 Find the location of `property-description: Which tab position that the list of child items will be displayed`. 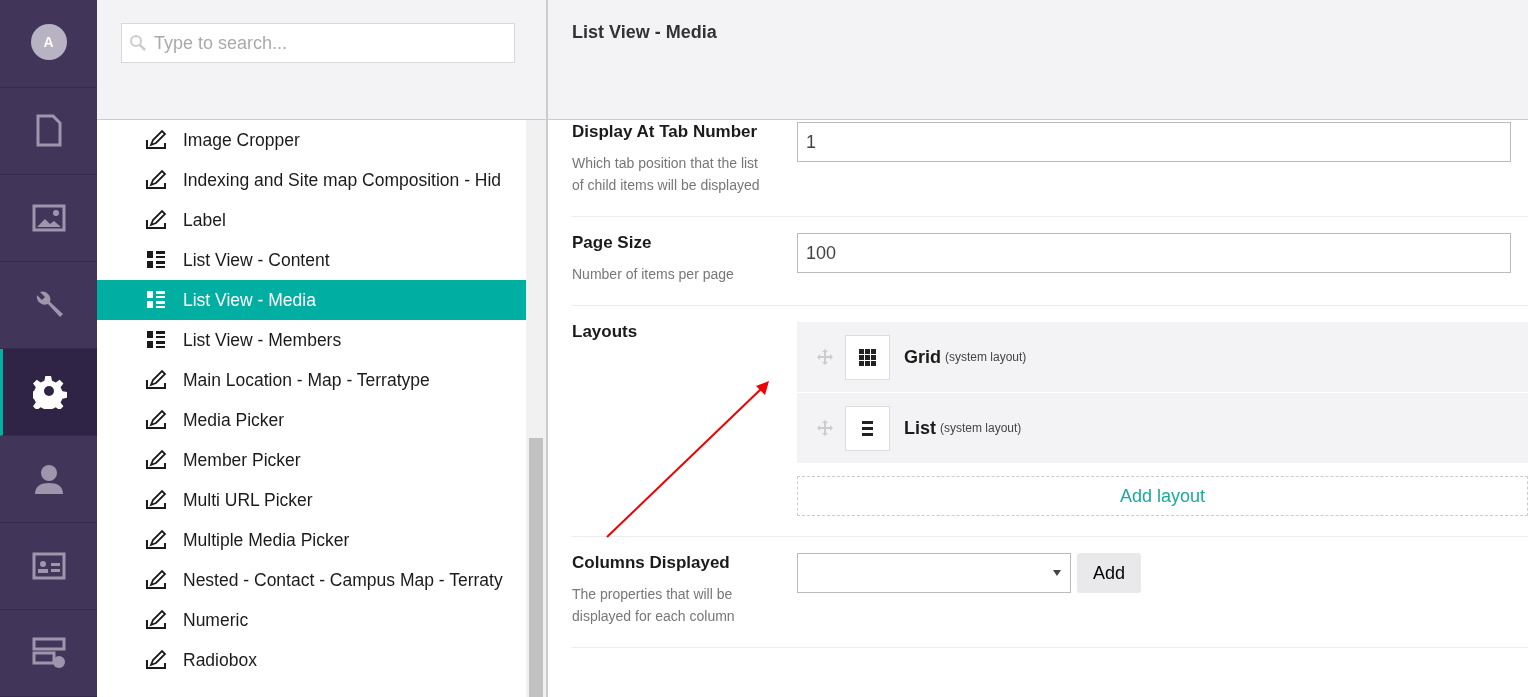

property-description: Which tab position that the list of child items will be displayed is located at coordinates (666, 174).